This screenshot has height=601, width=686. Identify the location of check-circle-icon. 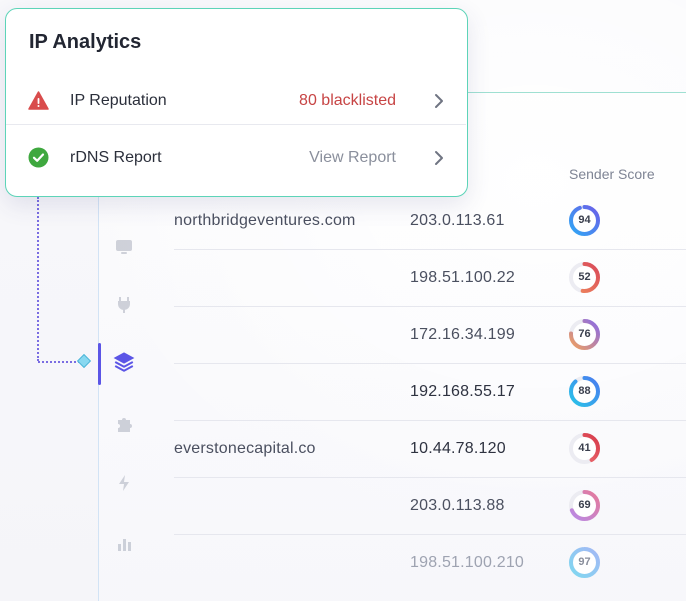
(38, 157).